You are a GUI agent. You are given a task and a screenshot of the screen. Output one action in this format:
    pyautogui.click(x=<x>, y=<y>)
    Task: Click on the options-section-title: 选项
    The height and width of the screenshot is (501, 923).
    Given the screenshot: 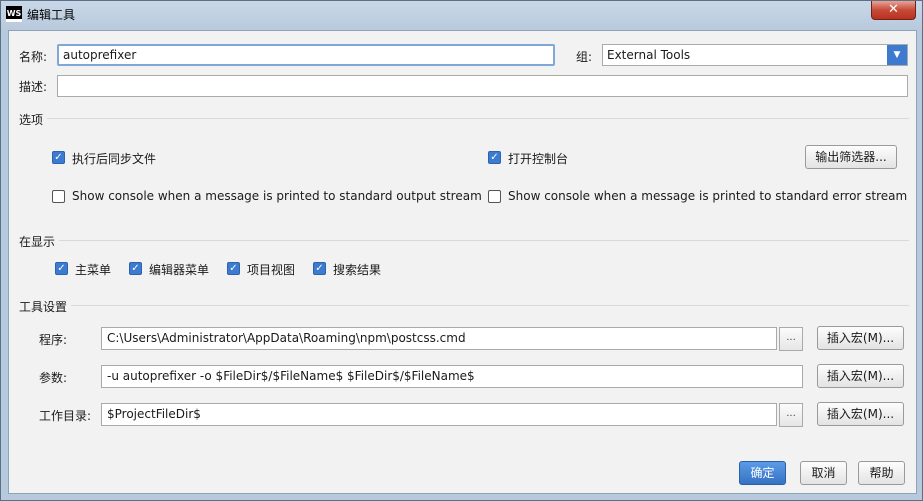 What is the action you would take?
    pyautogui.click(x=31, y=120)
    